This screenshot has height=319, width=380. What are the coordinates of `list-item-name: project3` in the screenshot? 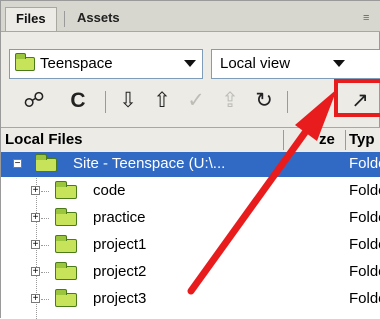 It's located at (120, 298).